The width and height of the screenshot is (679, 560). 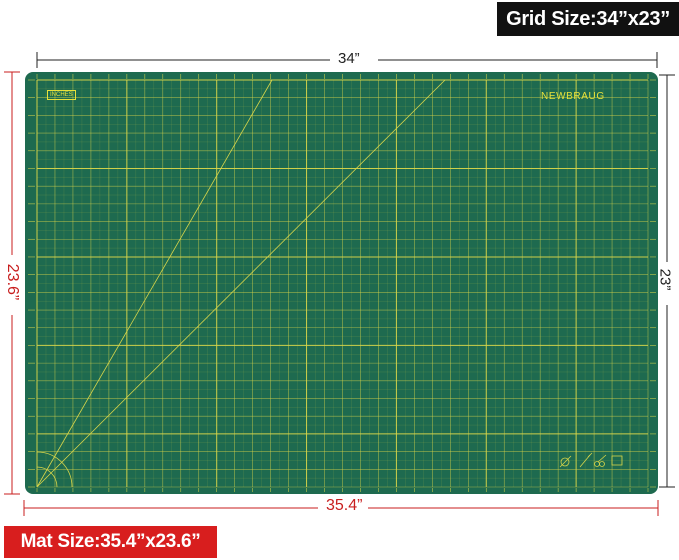 I want to click on brand-logo: NEWBRAUG, so click(x=573, y=96).